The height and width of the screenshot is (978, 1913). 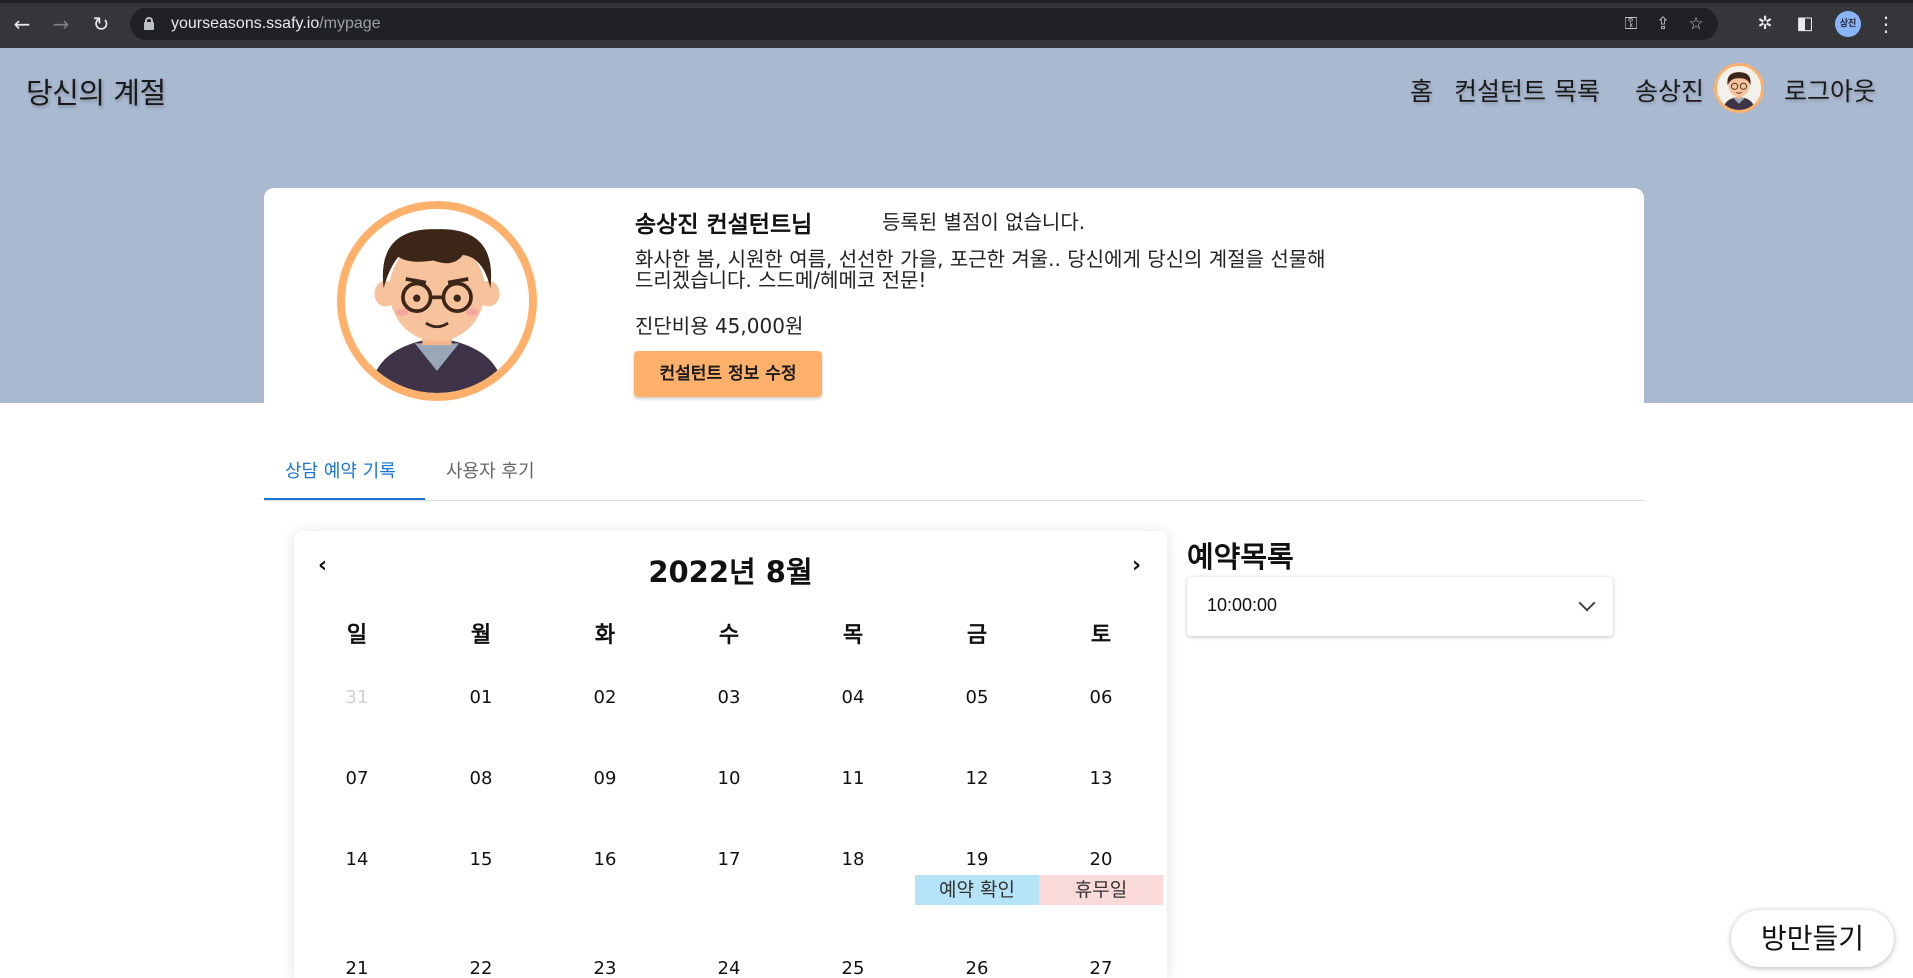 What do you see at coordinates (61, 24) in the screenshot?
I see `forward-icon: →` at bounding box center [61, 24].